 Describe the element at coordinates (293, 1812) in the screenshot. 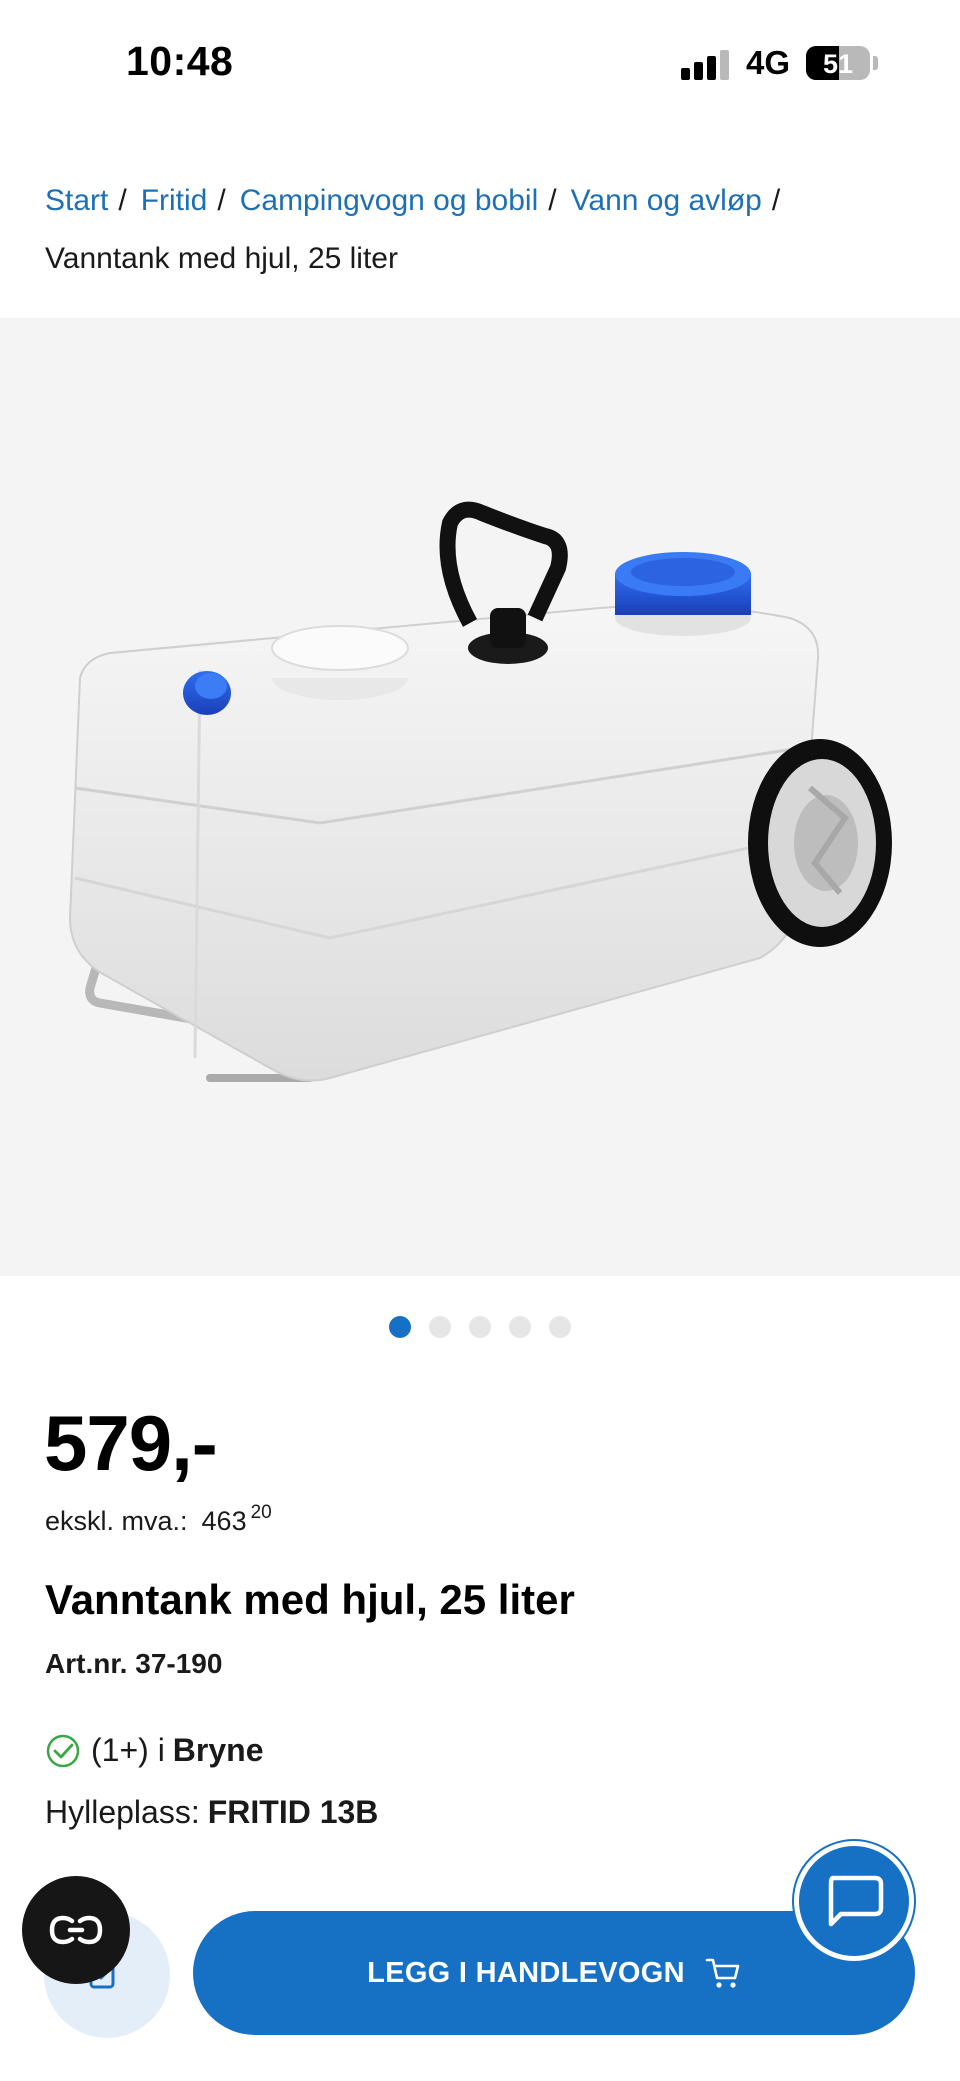

I see `shelf-value: FRITID 13B` at that location.